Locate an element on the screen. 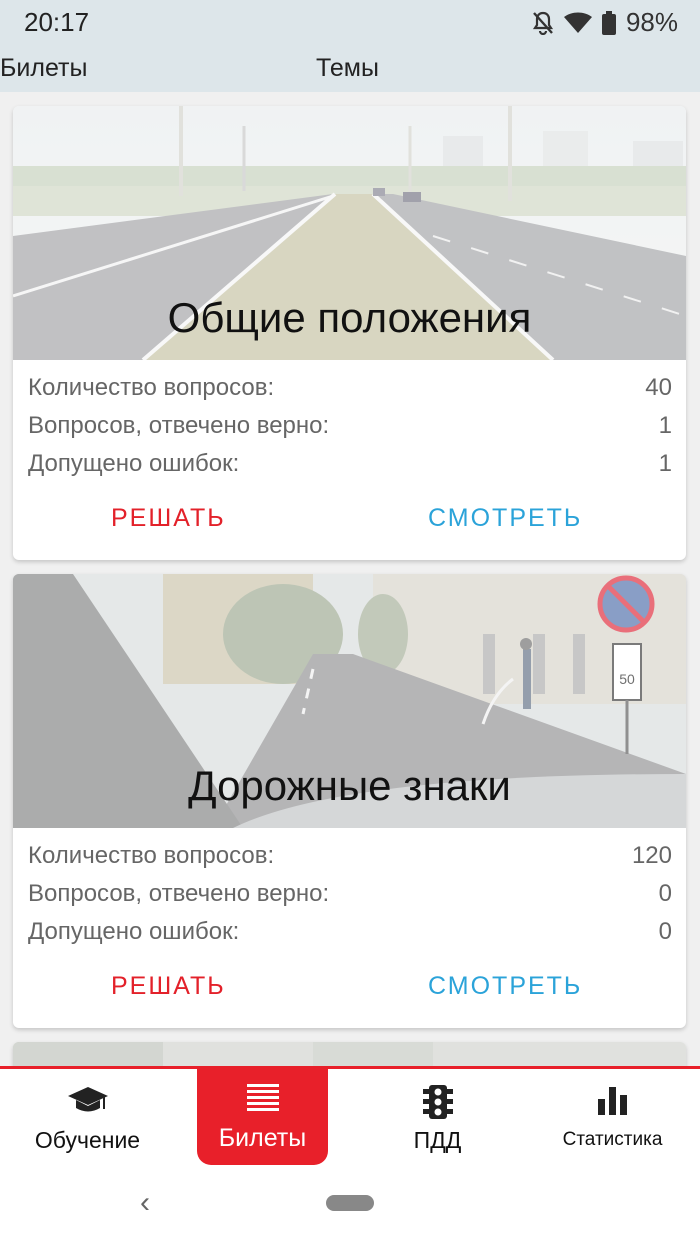 This screenshot has height=1244, width=700. topic-card is located at coordinates (349, 1054).